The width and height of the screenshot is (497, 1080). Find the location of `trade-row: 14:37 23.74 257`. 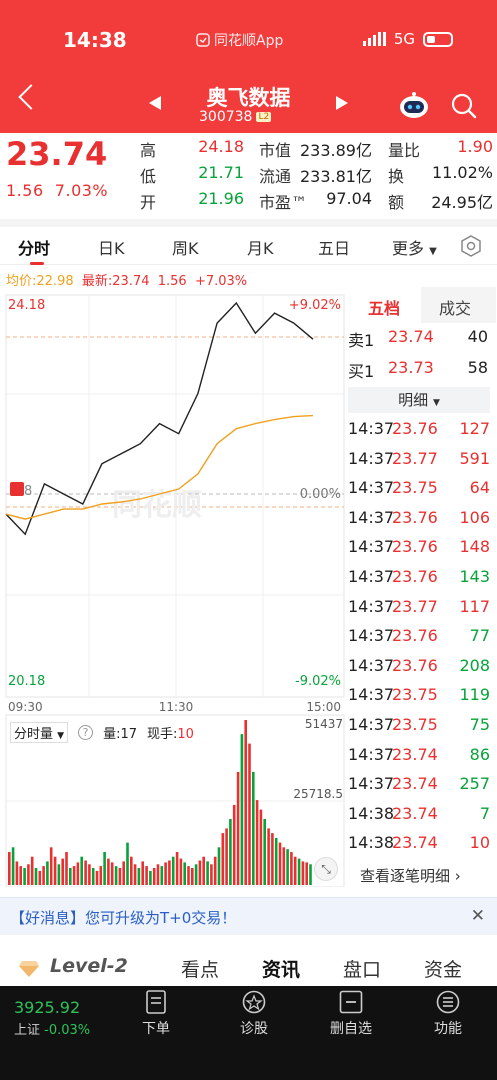

trade-row: 14:37 23.74 257 is located at coordinates (421, 784).